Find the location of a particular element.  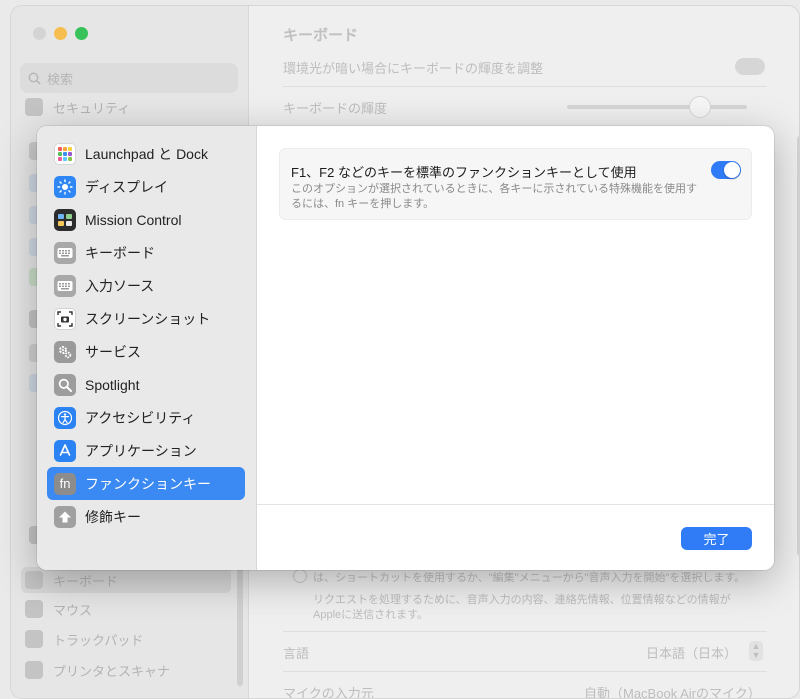

app-store-icon is located at coordinates (65, 450).